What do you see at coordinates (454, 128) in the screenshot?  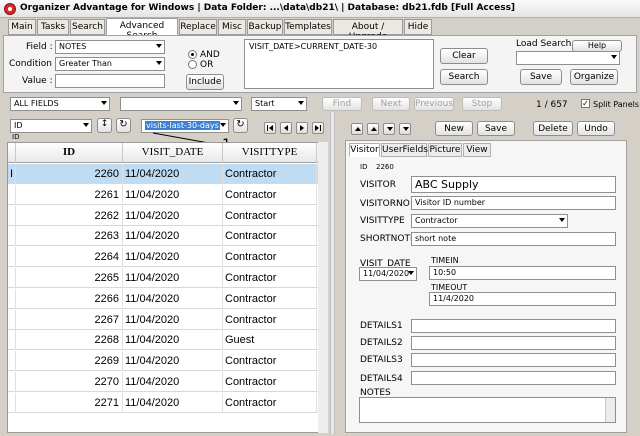 I see `new-record-button: New` at bounding box center [454, 128].